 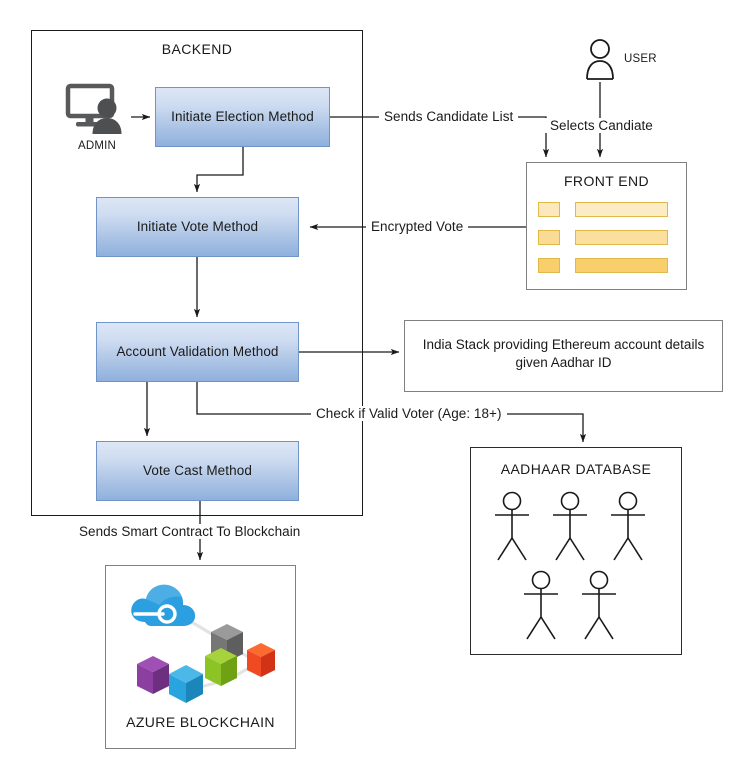 I want to click on admin-actor, so click(x=97, y=110).